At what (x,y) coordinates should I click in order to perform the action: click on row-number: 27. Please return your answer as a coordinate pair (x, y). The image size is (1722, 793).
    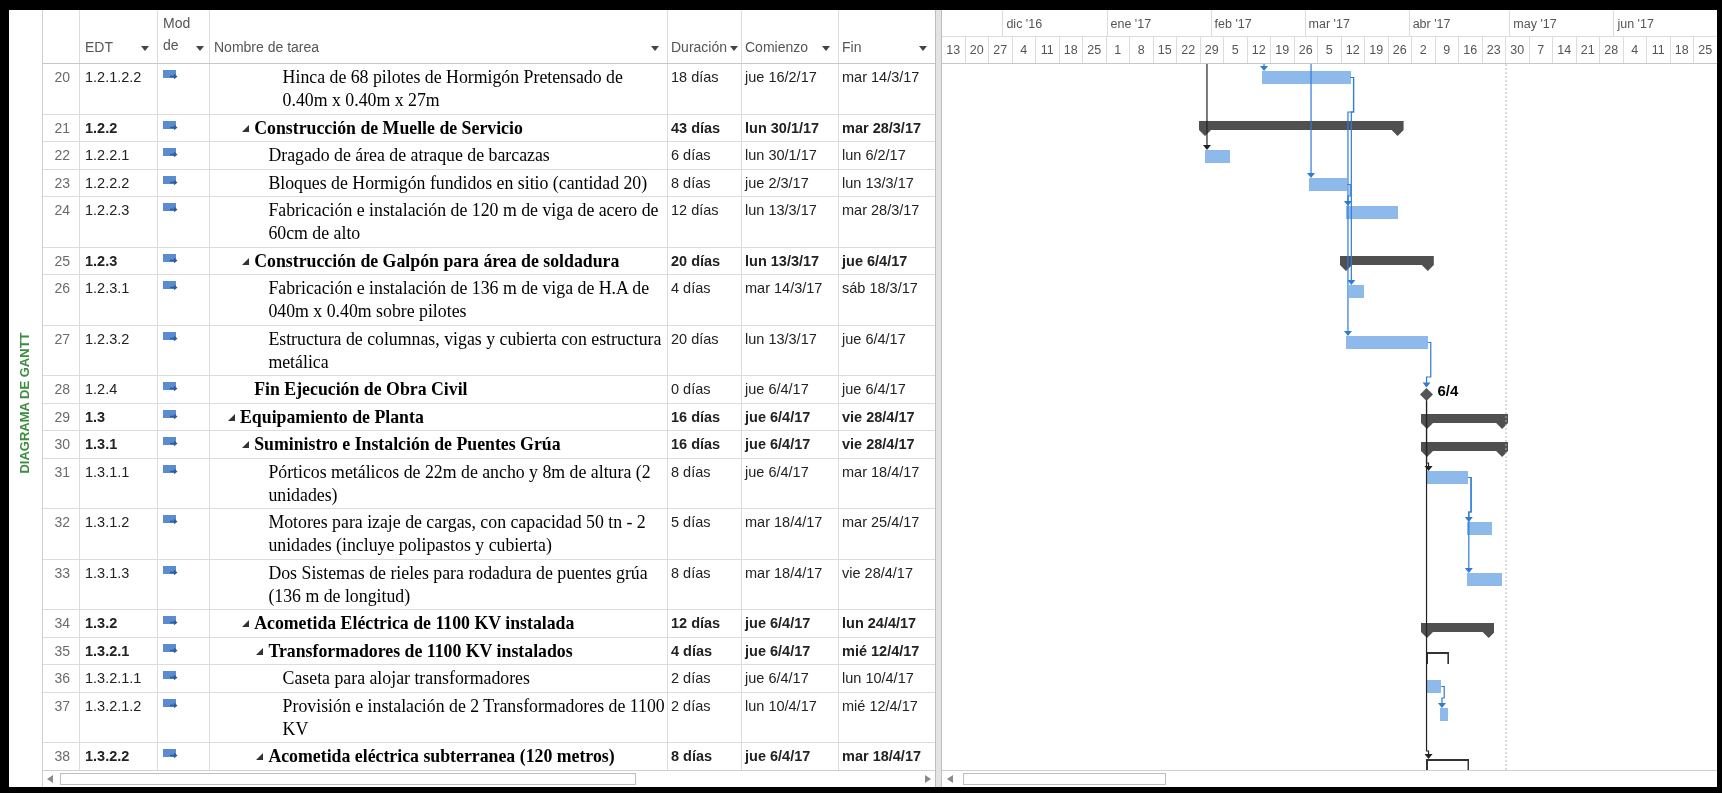
    Looking at the image, I should click on (61, 350).